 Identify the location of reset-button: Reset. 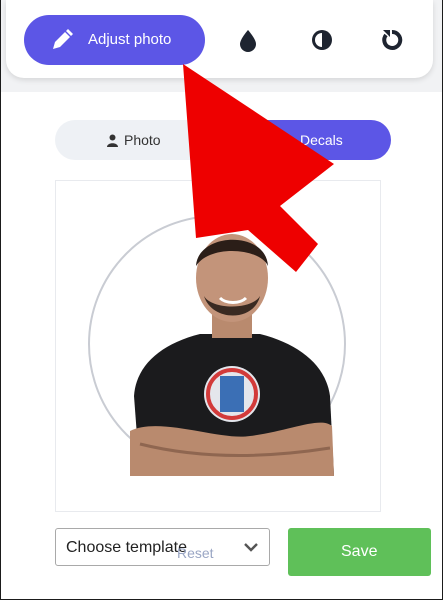
(195, 553).